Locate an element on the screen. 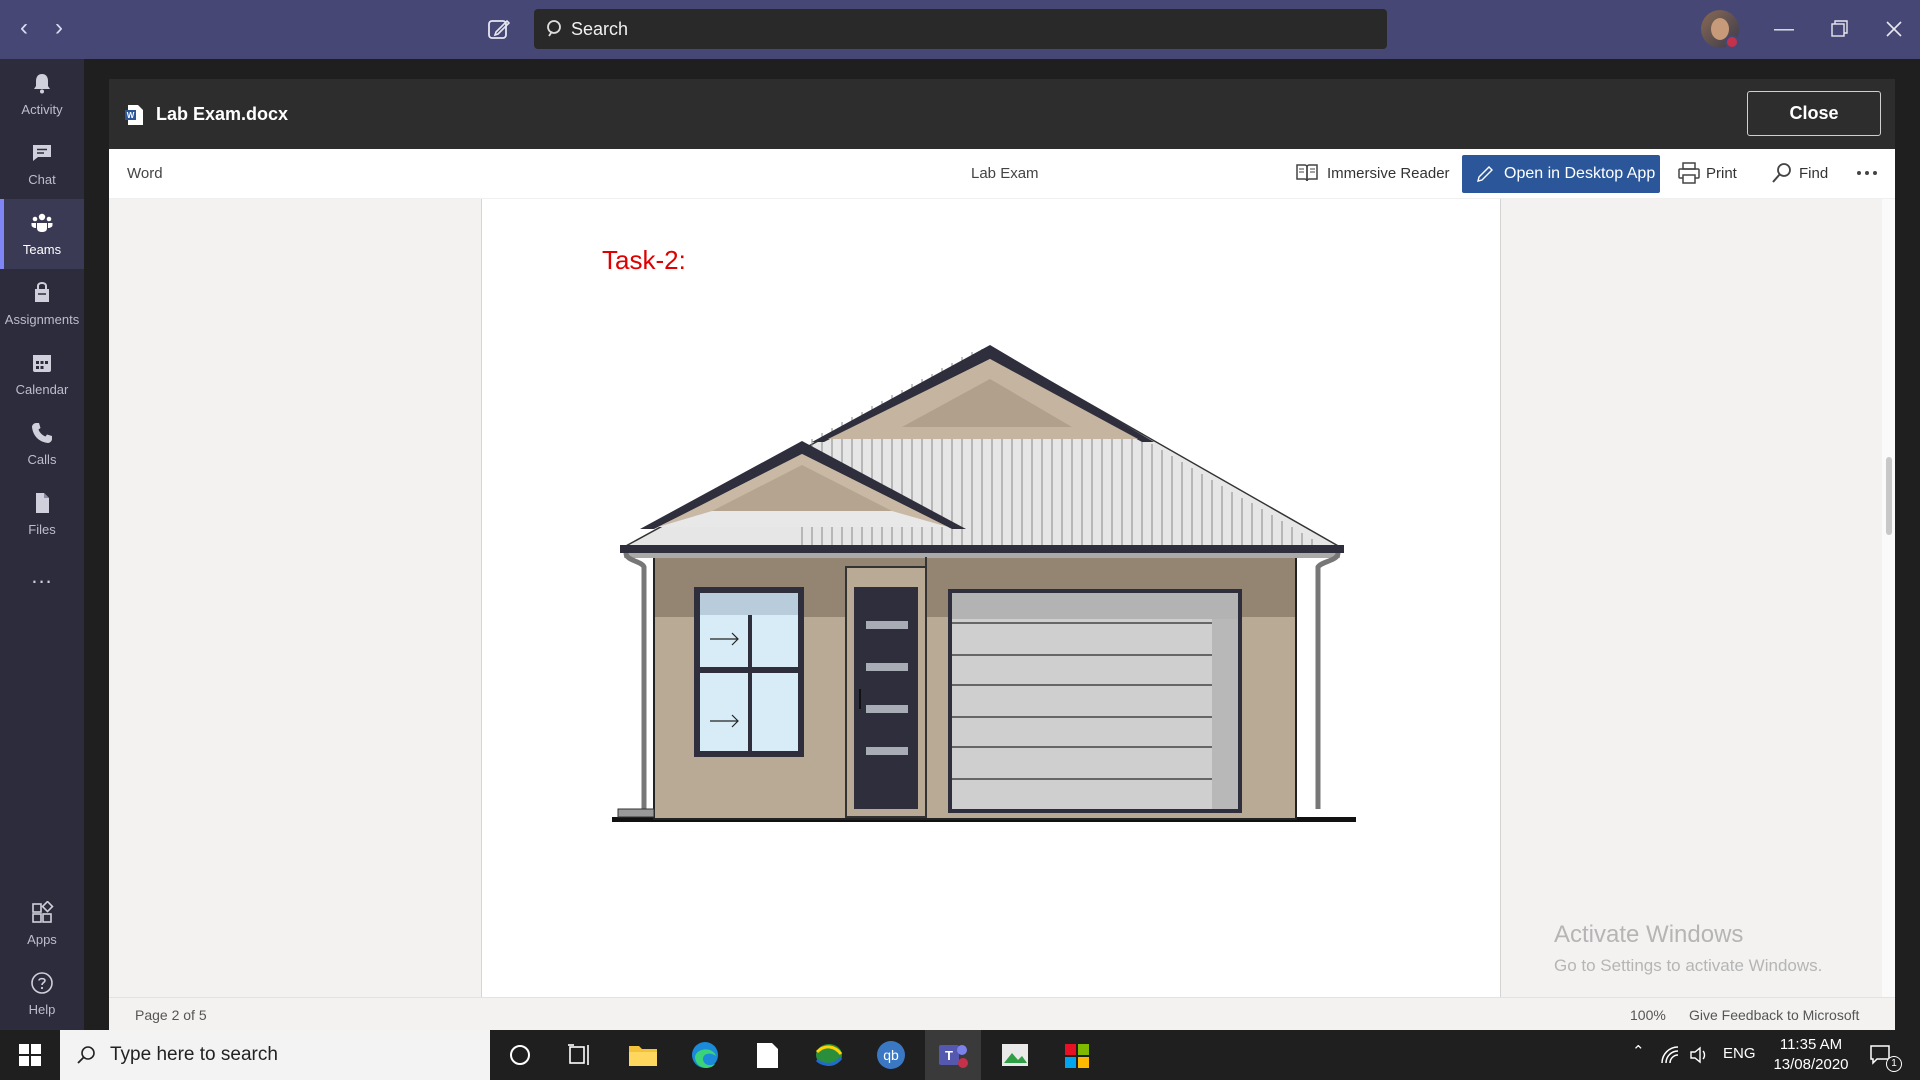  feedback-link: Give Feedback to Microsoft is located at coordinates (1774, 1015).